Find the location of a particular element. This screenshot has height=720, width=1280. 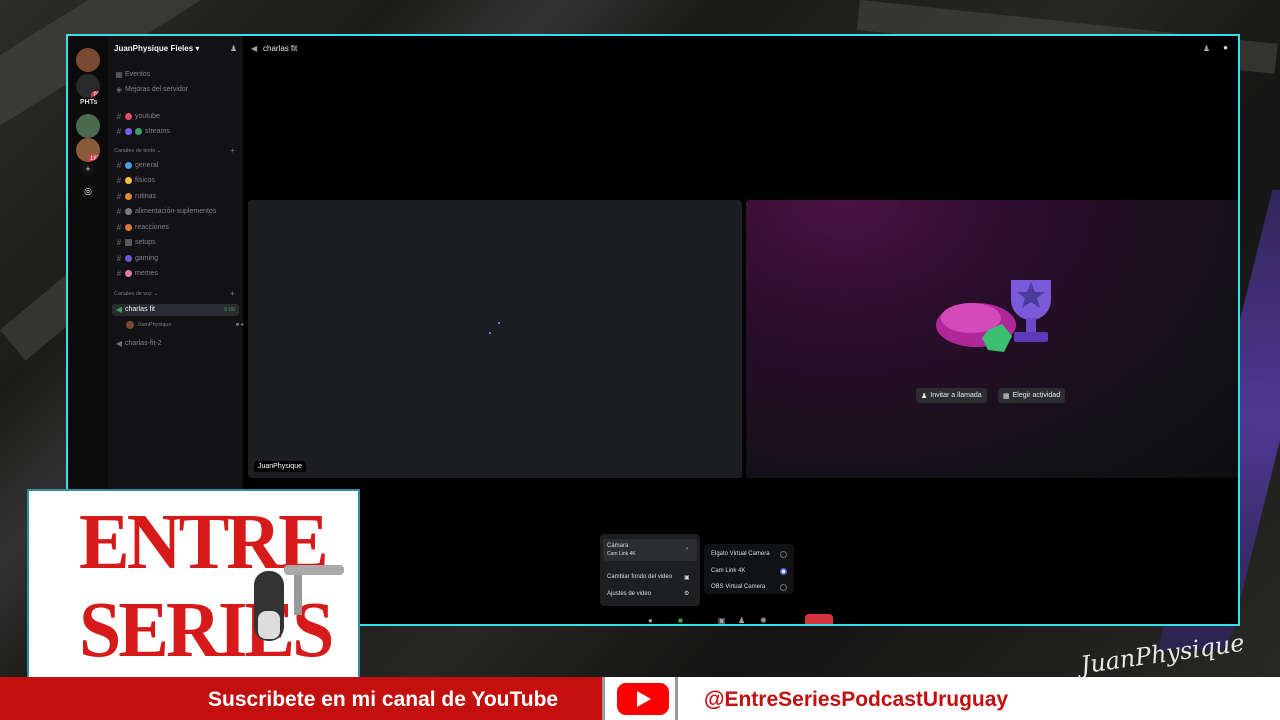

video-tile-user: JuanPhysique is located at coordinates (495, 339).